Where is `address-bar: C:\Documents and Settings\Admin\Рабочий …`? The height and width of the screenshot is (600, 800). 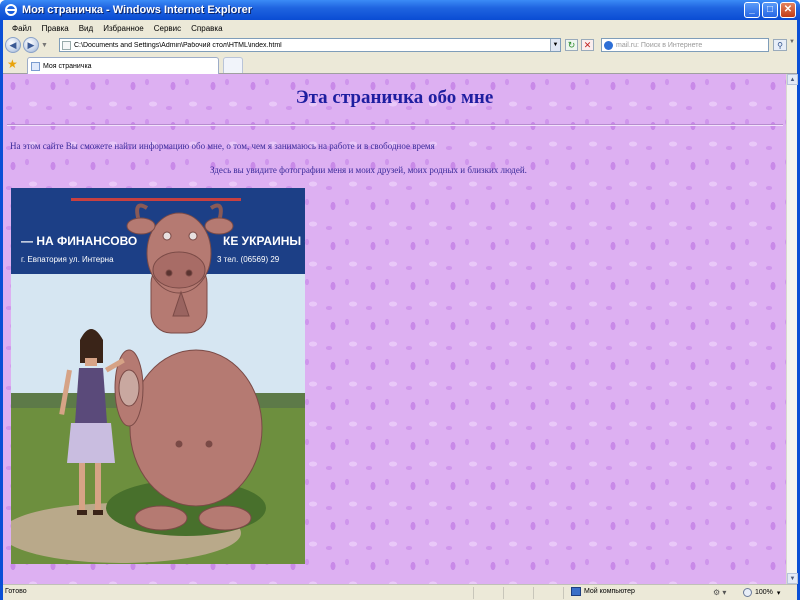
address-bar: C:\Documents and Settings\Admin\Рабочий … is located at coordinates (310, 45).